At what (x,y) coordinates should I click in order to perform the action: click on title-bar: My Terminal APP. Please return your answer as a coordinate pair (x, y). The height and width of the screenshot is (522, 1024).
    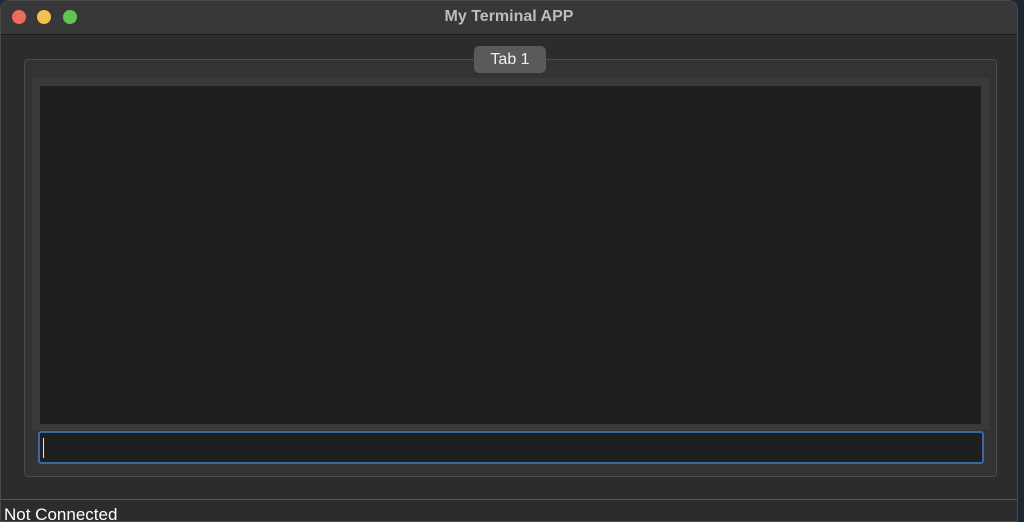
    Looking at the image, I should click on (509, 18).